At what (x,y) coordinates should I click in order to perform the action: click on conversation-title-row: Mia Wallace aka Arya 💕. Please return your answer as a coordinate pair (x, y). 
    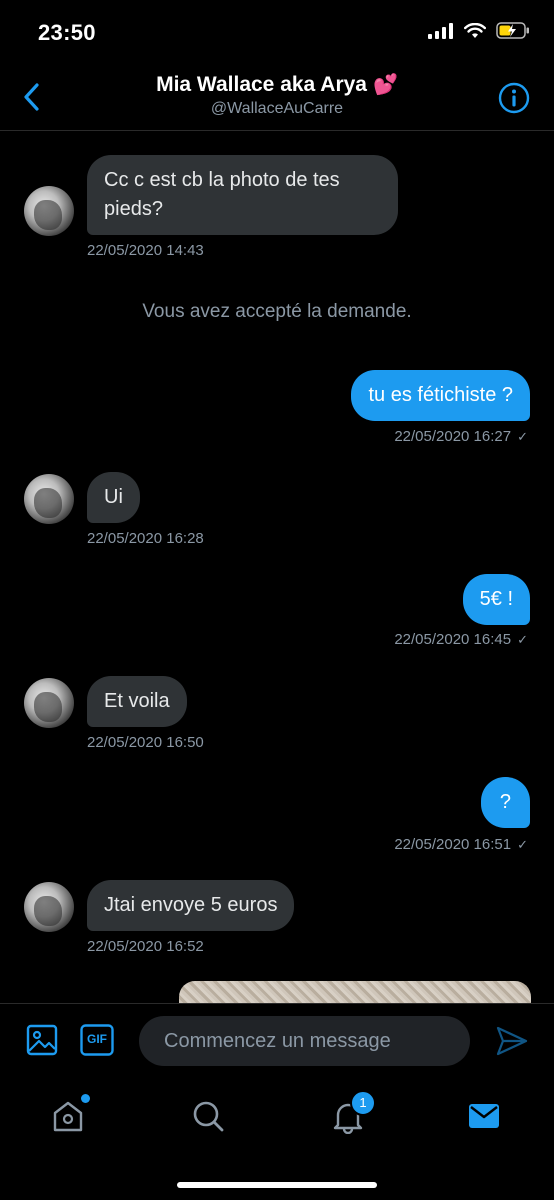
    Looking at the image, I should click on (277, 84).